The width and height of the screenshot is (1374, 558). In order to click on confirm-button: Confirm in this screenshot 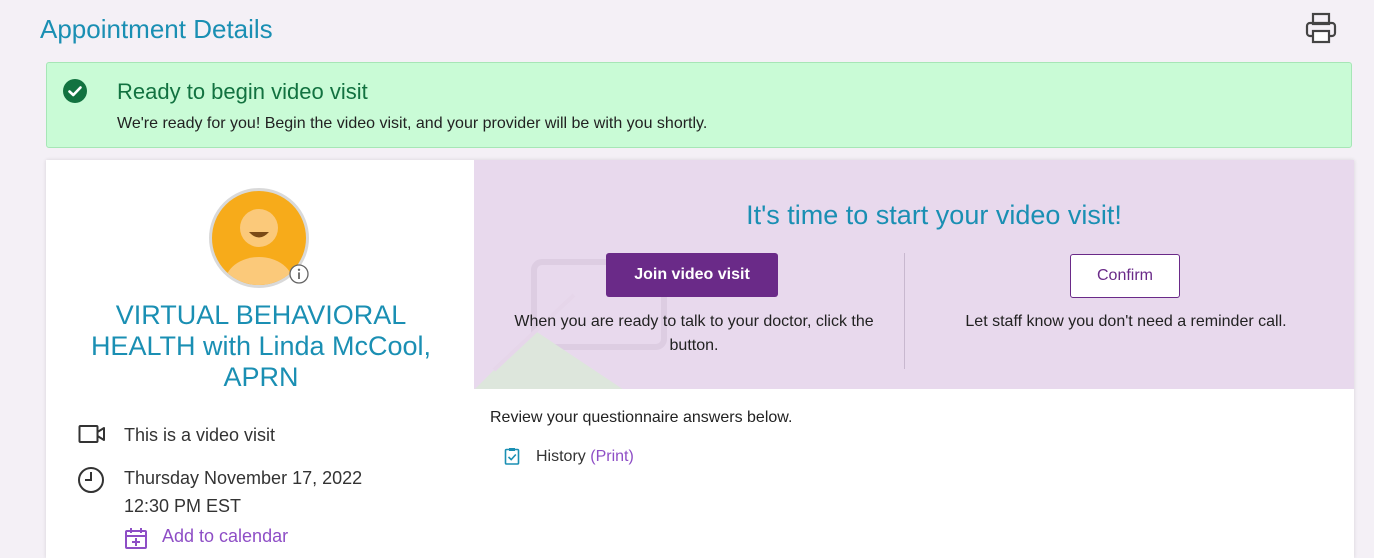, I will do `click(1125, 276)`.